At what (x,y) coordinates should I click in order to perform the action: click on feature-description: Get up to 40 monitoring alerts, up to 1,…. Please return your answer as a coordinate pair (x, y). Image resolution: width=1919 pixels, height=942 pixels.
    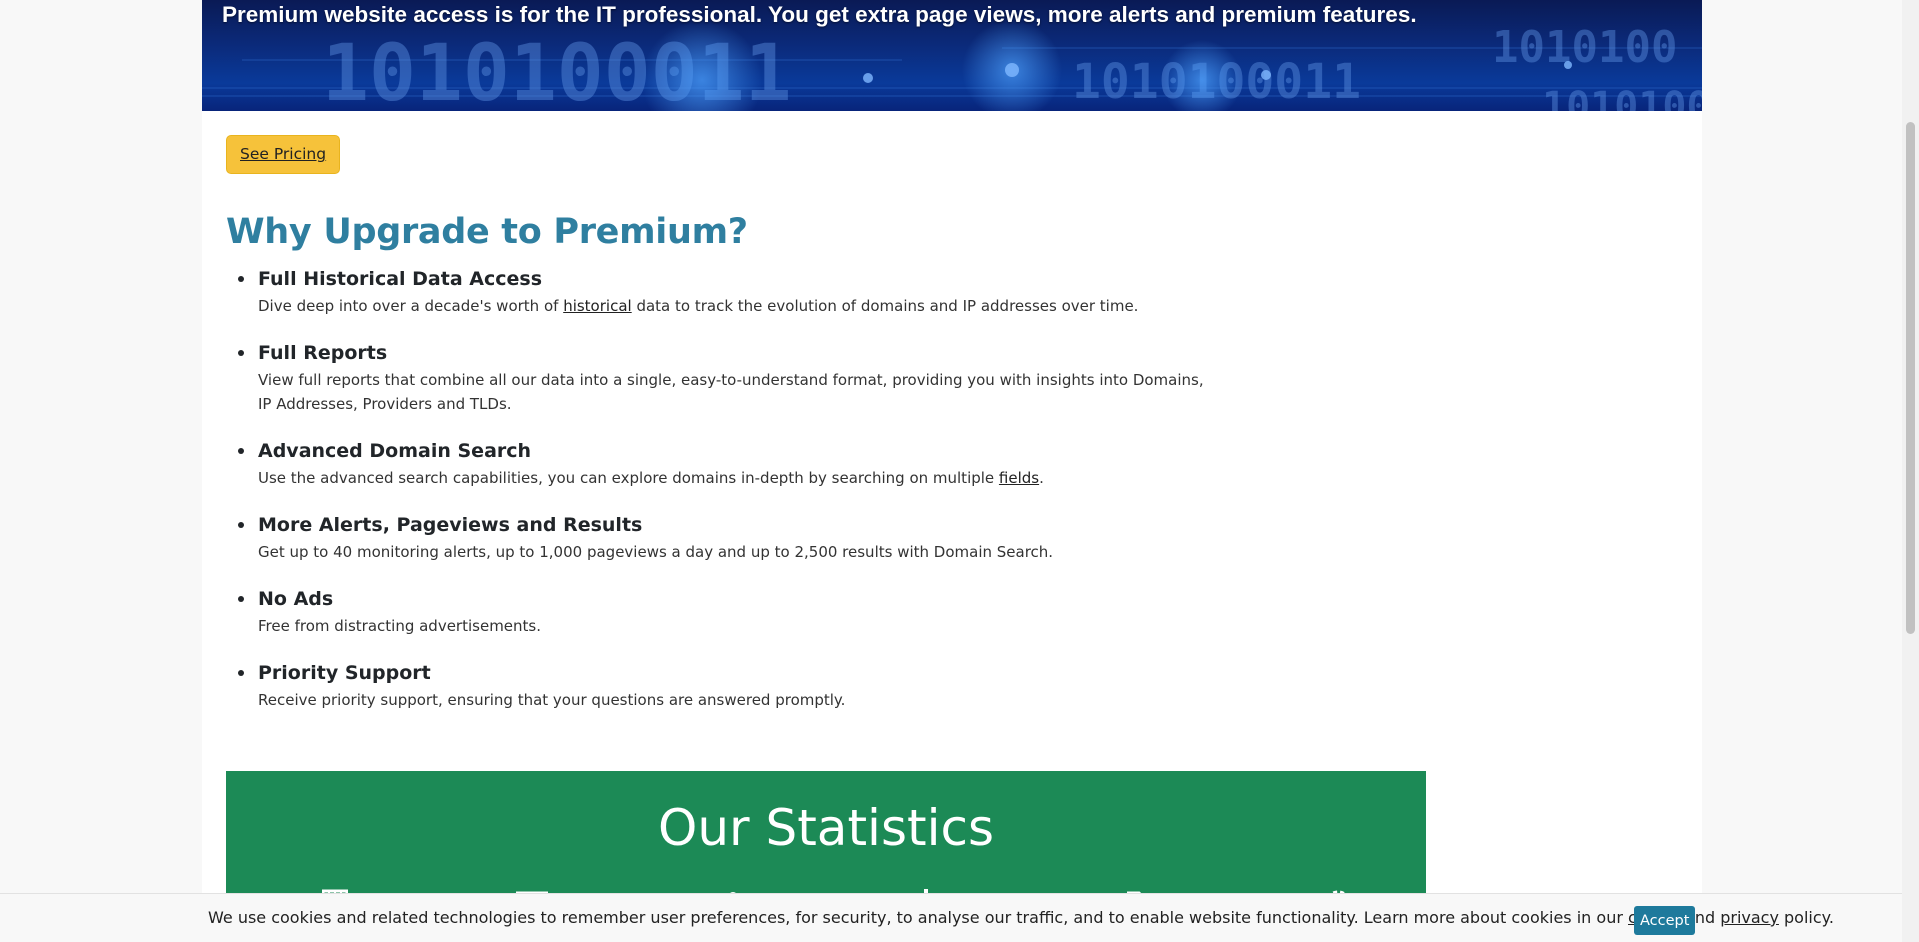
    Looking at the image, I should click on (656, 552).